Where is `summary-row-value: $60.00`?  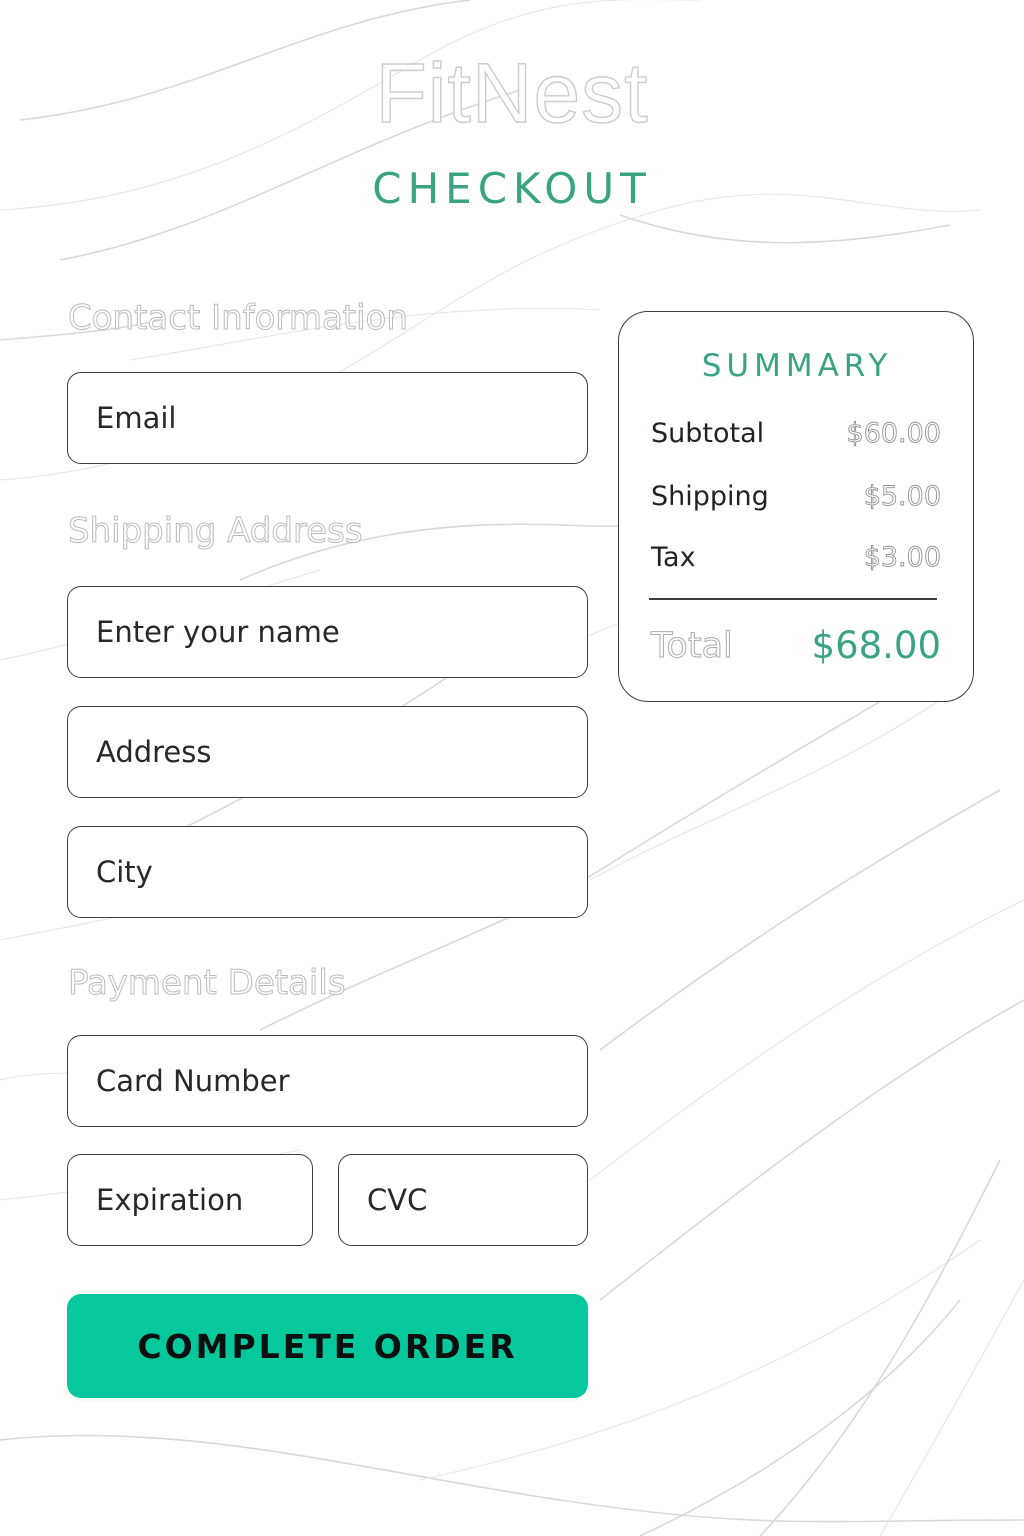 summary-row-value: $60.00 is located at coordinates (893, 434).